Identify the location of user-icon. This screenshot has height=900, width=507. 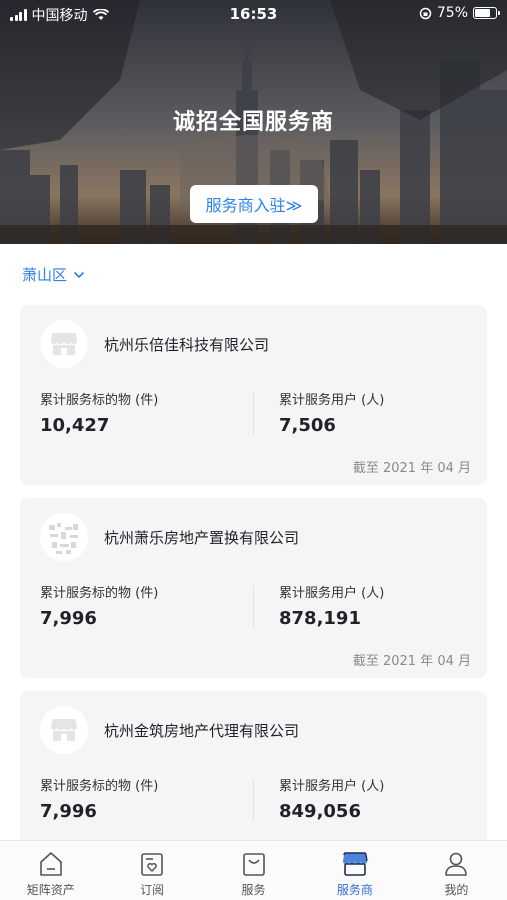
(456, 864).